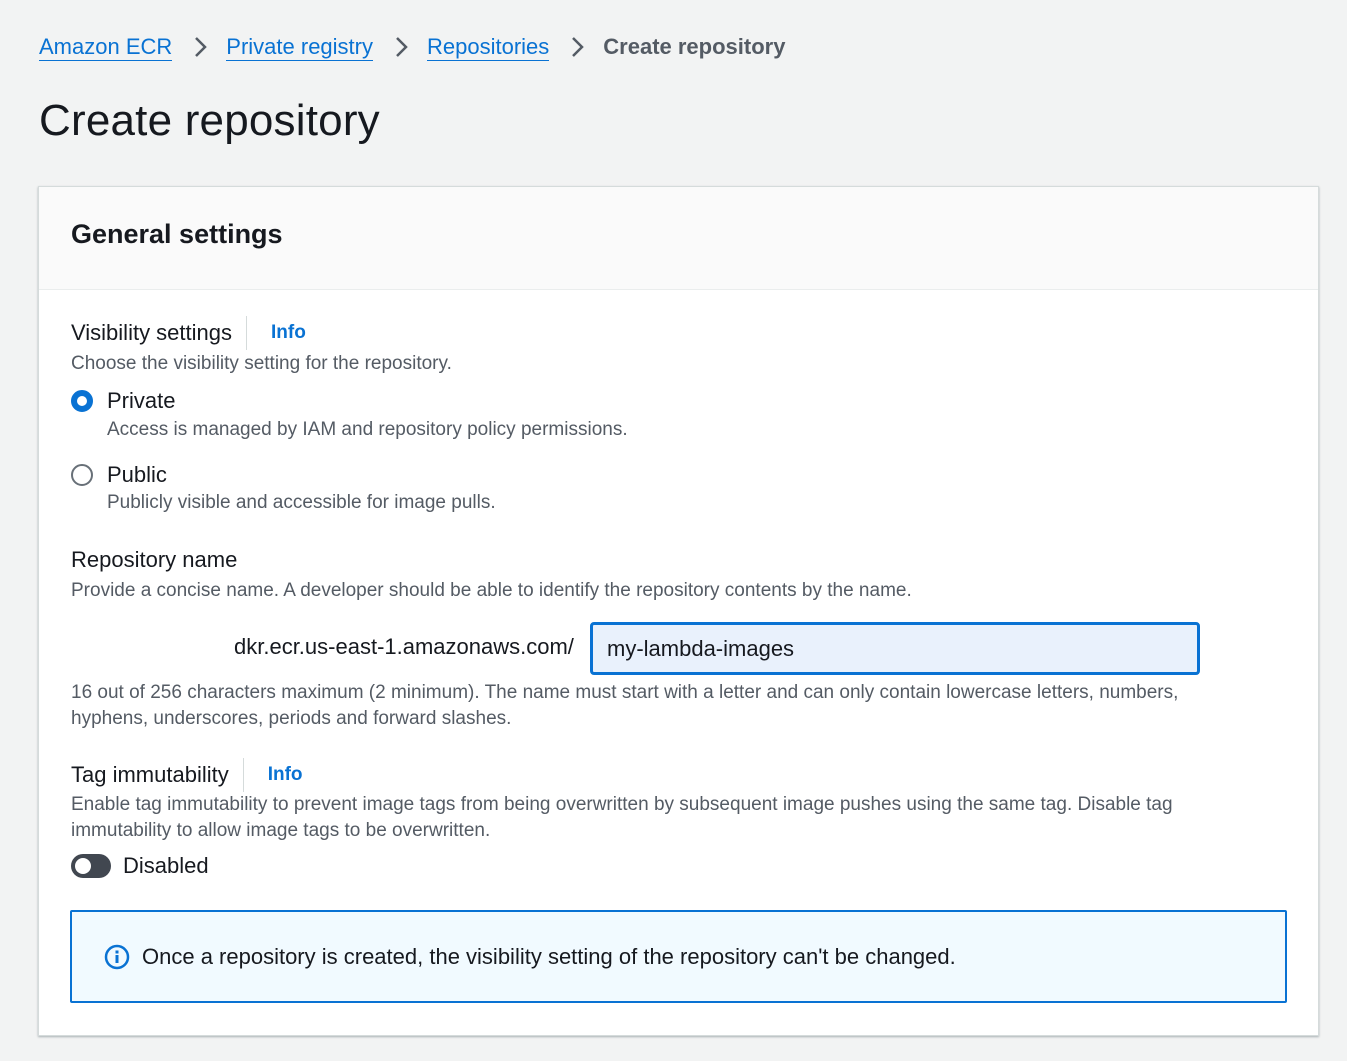 The height and width of the screenshot is (1061, 1347). Describe the element at coordinates (177, 234) in the screenshot. I see `panel-title: General settings` at that location.